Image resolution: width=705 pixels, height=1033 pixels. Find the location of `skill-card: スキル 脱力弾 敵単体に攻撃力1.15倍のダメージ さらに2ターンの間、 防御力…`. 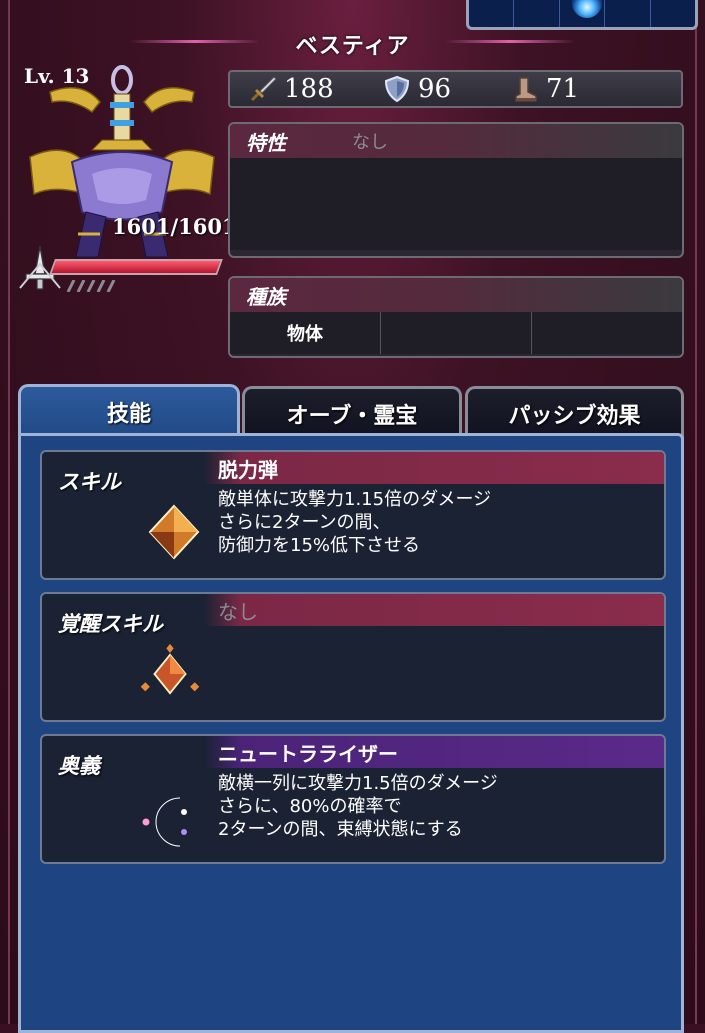

skill-card: スキル 脱力弾 敵単体に攻撃力1.15倍のダメージ さらに2ターンの間、 防御力… is located at coordinates (353, 515).